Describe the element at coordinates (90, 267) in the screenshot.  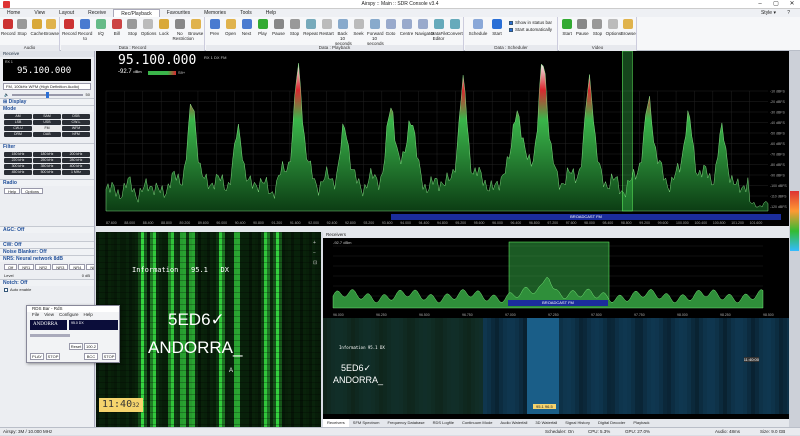
I see `nr-button-nr5: NR5` at that location.